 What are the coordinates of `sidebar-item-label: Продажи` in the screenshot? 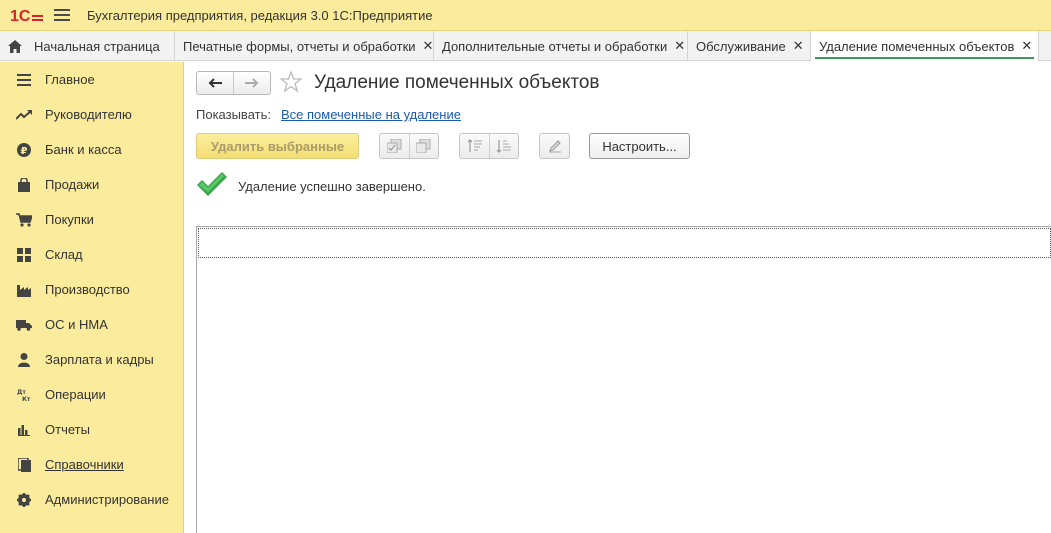 It's located at (72, 184).